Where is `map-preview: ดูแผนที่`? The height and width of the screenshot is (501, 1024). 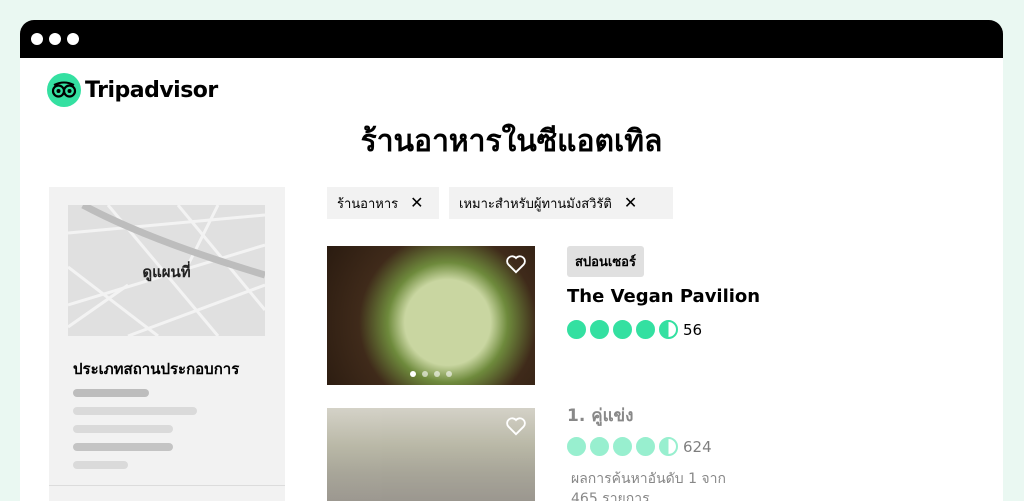 map-preview: ดูแผนที่ is located at coordinates (166, 270).